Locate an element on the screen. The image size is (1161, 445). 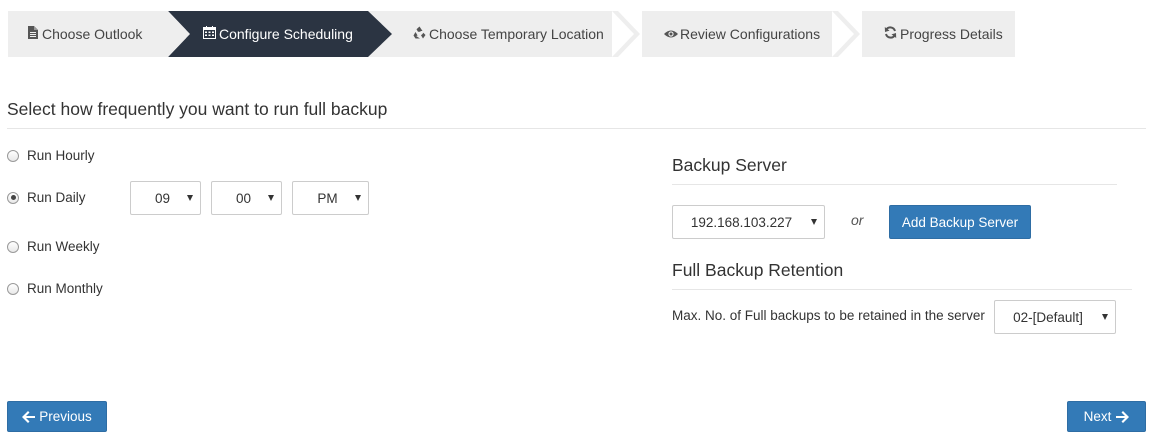
retention-value: 02-[Default] is located at coordinates (1048, 317).